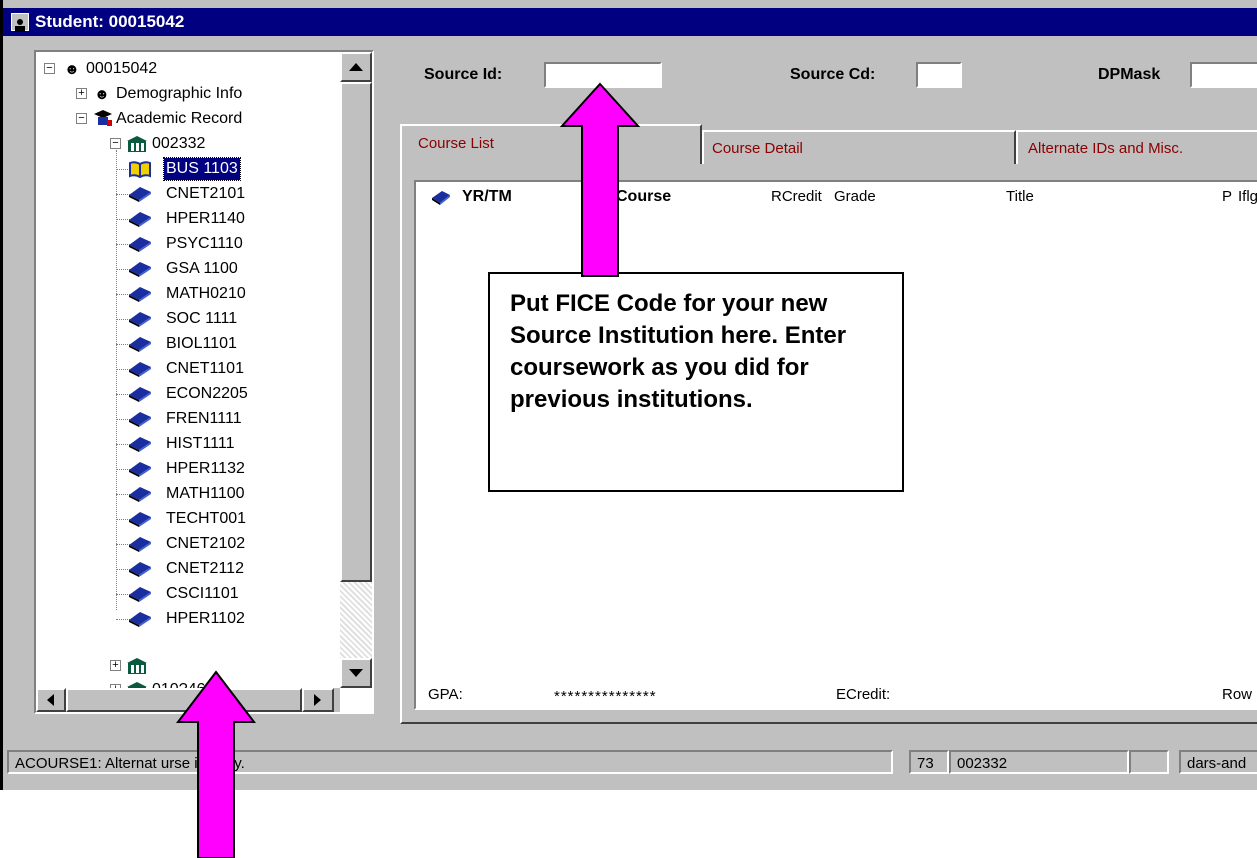 This screenshot has height=858, width=1257. What do you see at coordinates (216, 764) in the screenshot?
I see `arrow-up-icon-bottom` at bounding box center [216, 764].